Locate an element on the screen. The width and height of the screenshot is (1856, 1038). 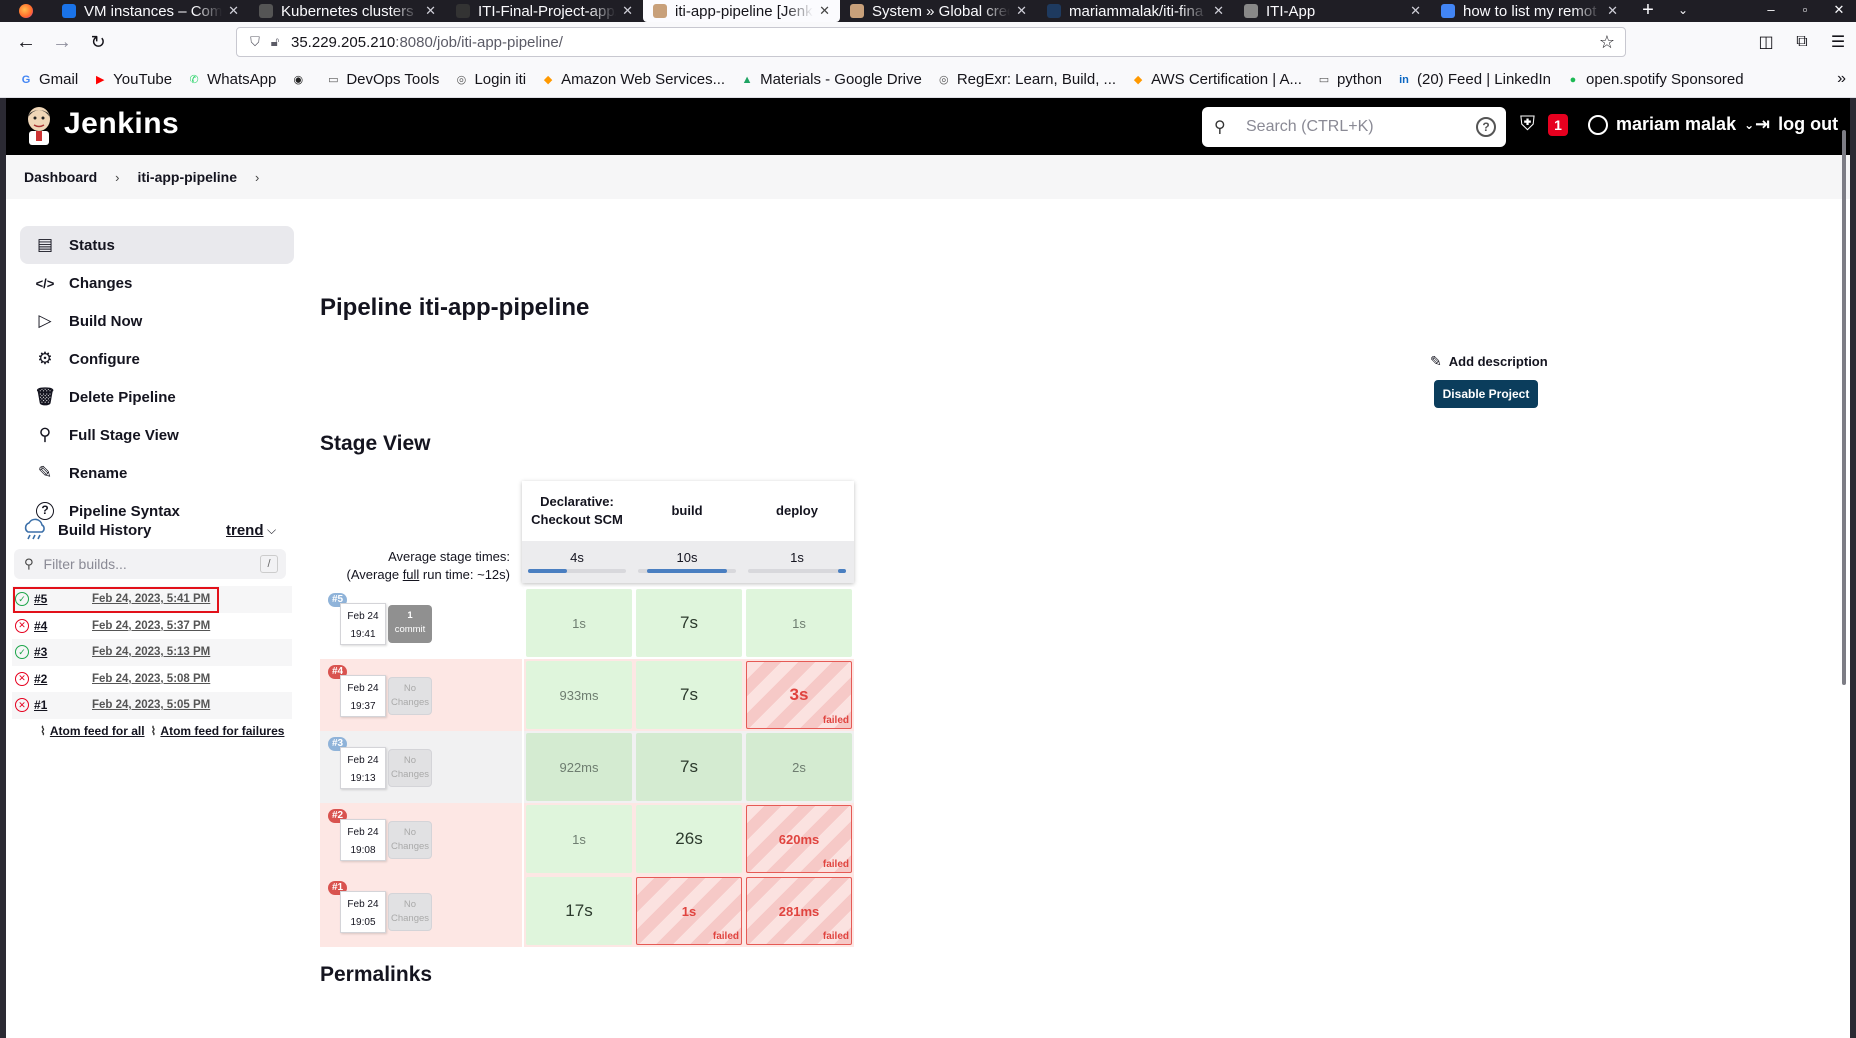
firefox-menu-icon is located at coordinates (26, 11).